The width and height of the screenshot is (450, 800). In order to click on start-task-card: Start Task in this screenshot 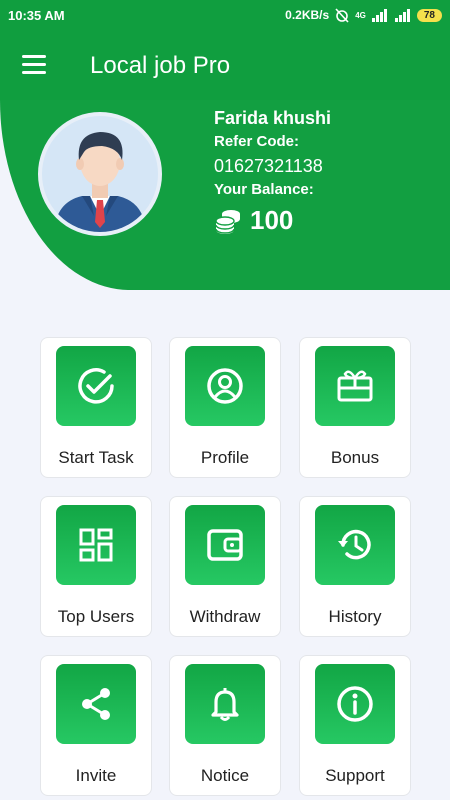, I will do `click(96, 407)`.